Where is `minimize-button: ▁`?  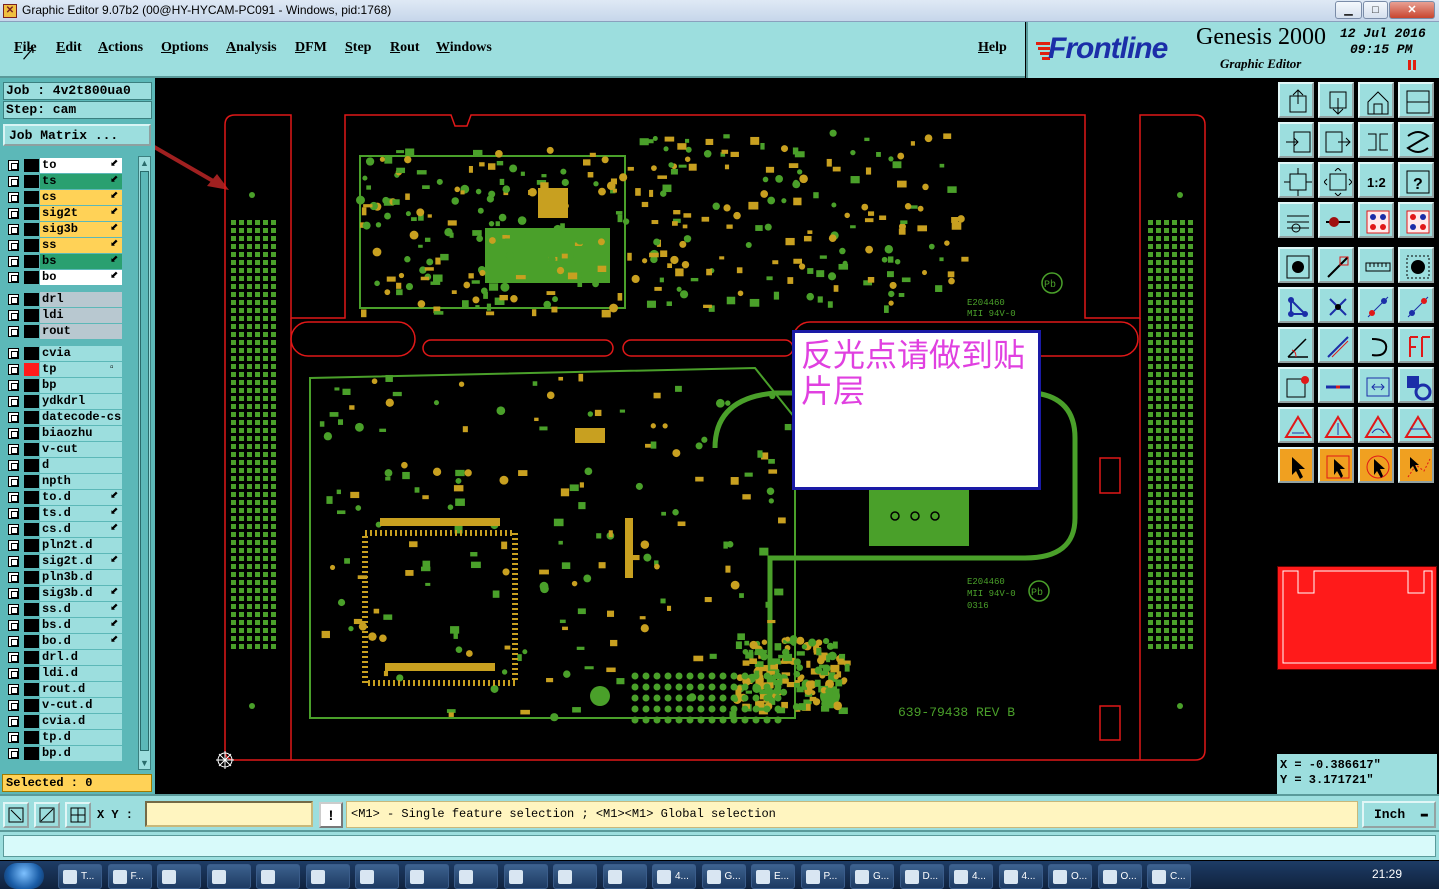 minimize-button: ▁ is located at coordinates (1348, 10).